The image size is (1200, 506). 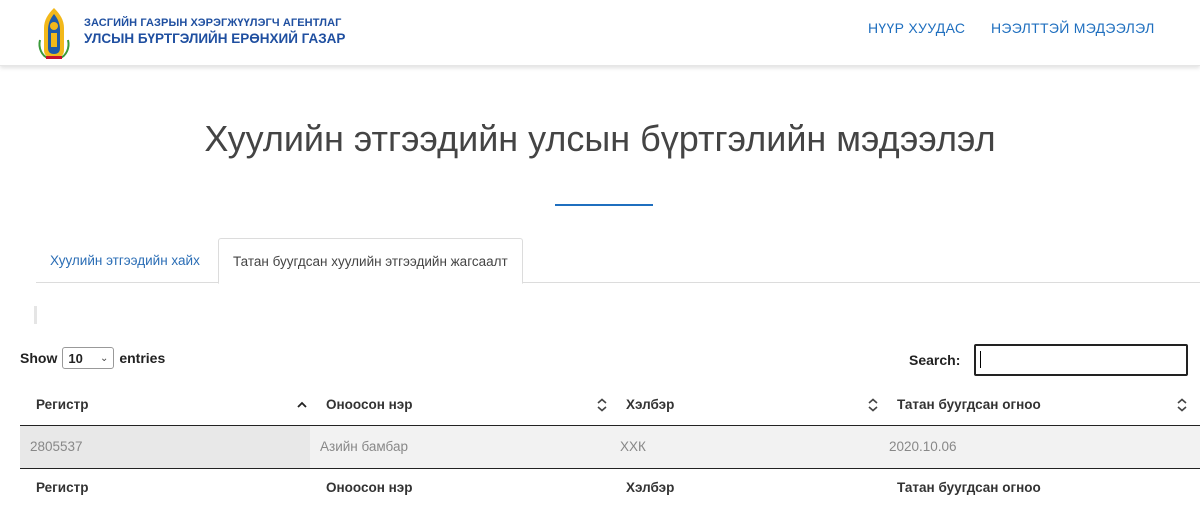 What do you see at coordinates (364, 446) in the screenshot?
I see `cell-name: Азийн бамбар` at bounding box center [364, 446].